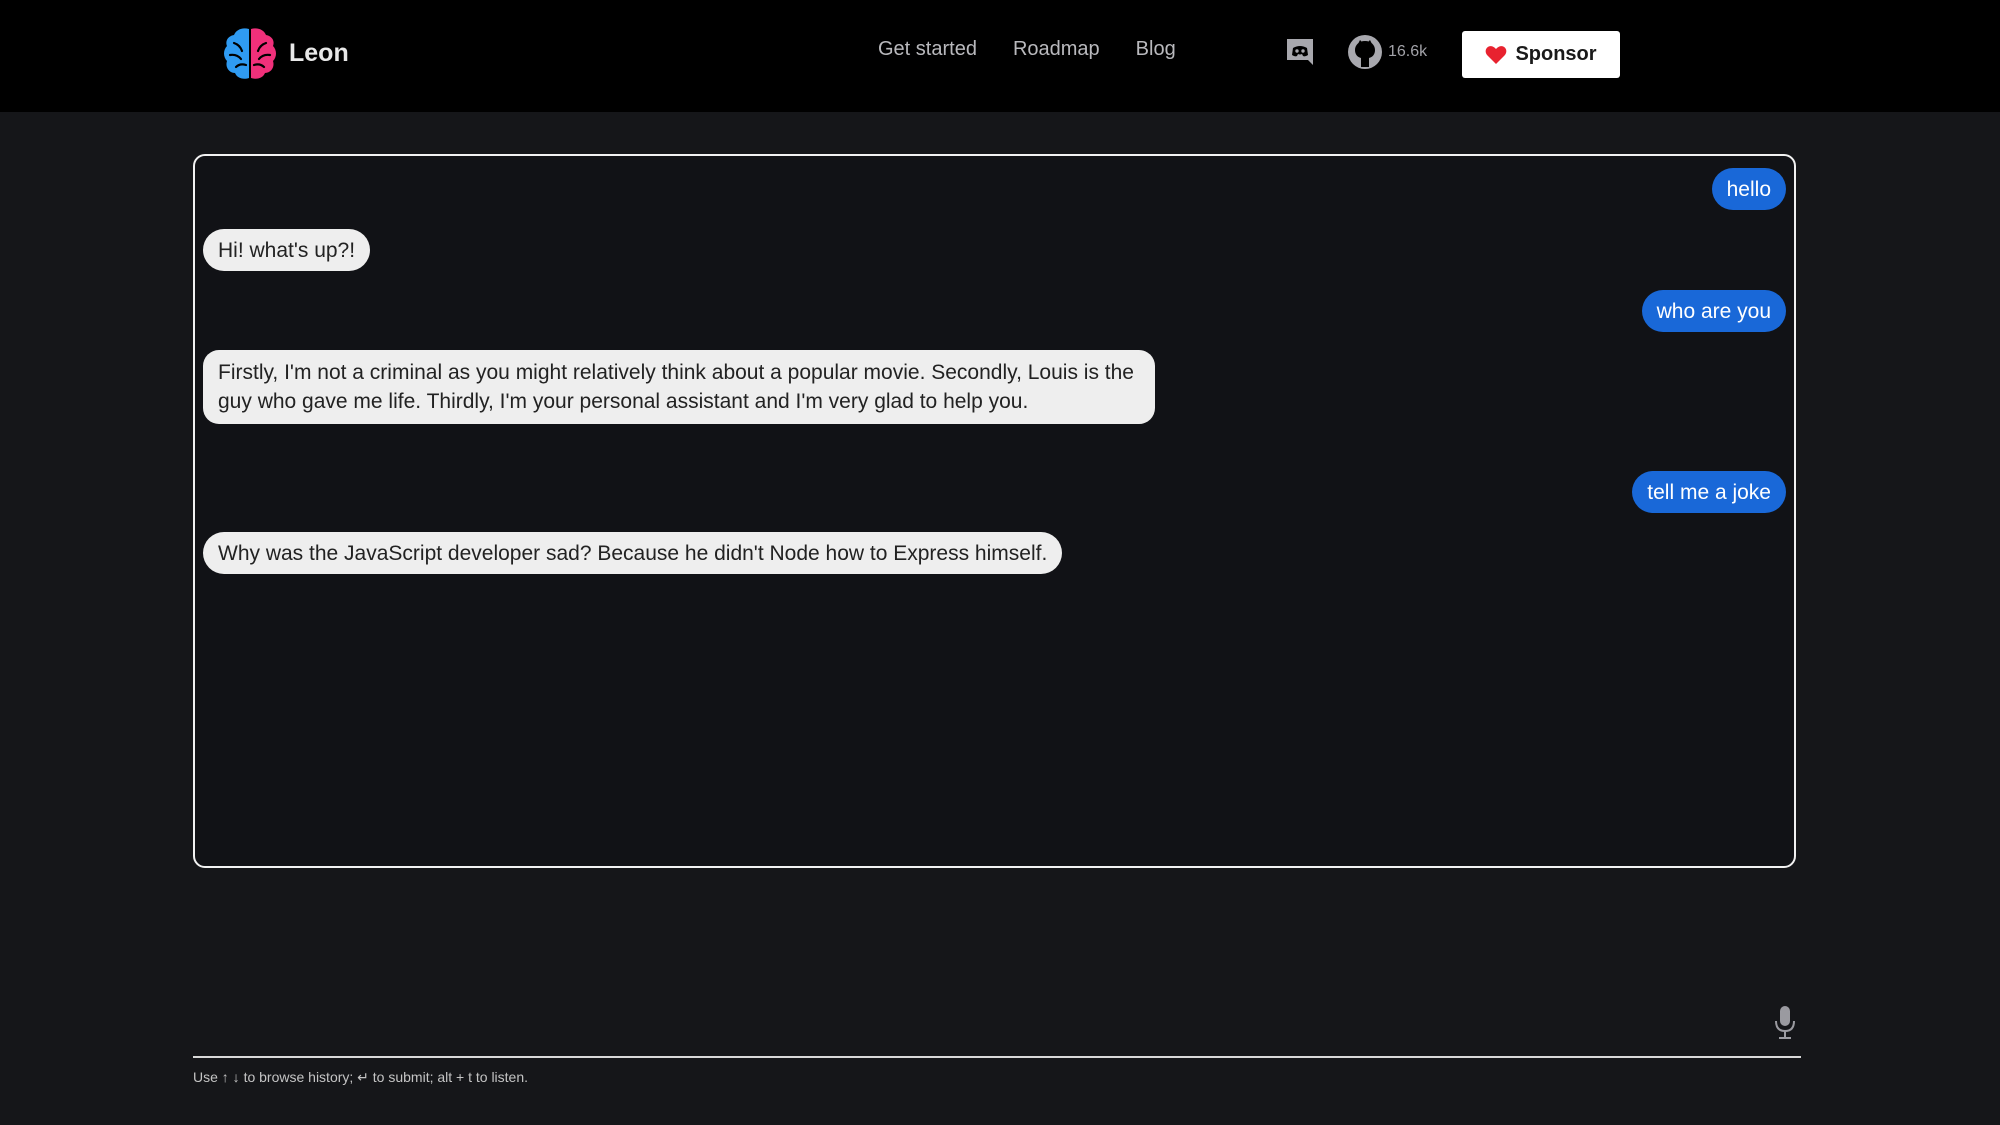  What do you see at coordinates (1300, 52) in the screenshot?
I see `discord-icon` at bounding box center [1300, 52].